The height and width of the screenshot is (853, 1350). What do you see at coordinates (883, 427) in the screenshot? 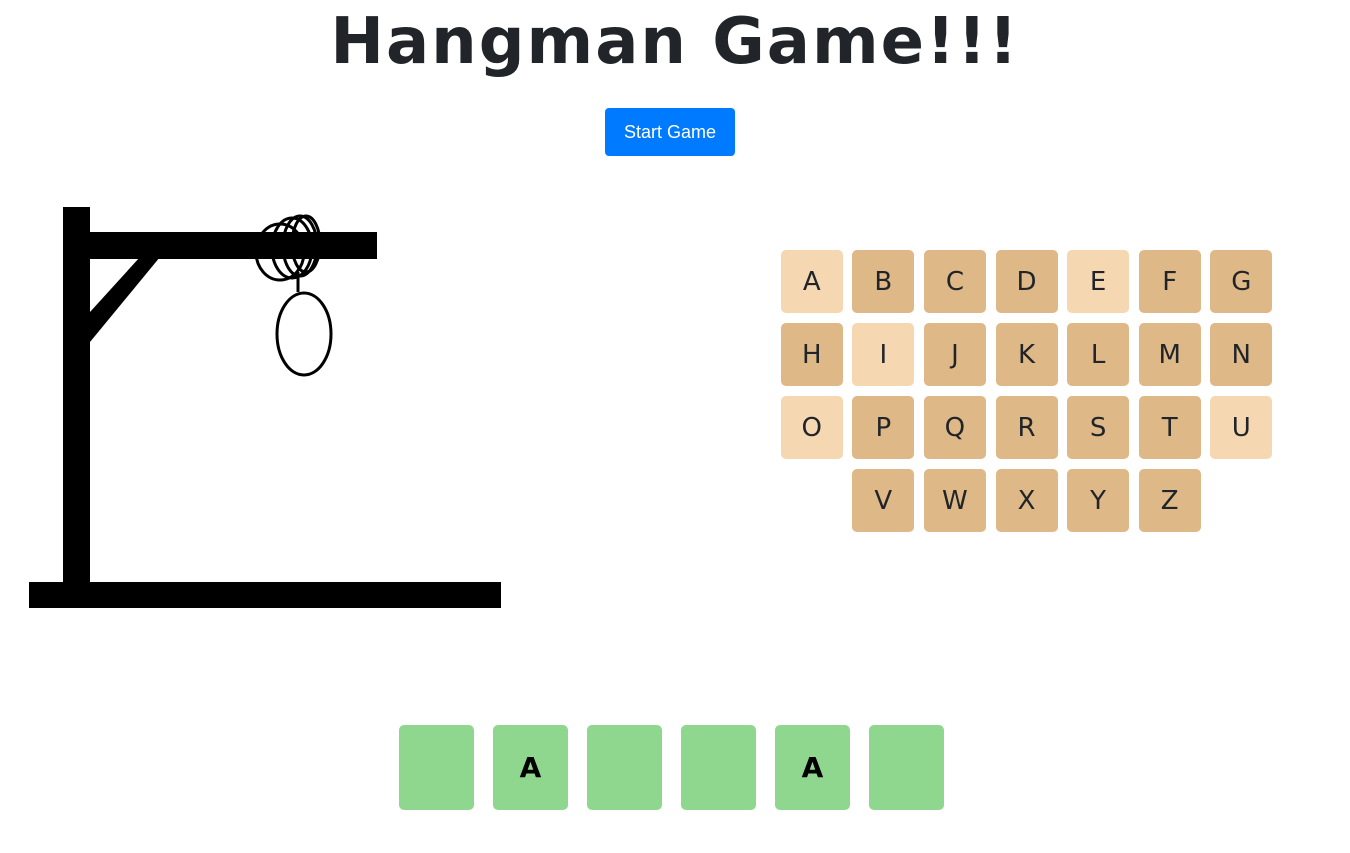
I see `letter-key-p: P` at bounding box center [883, 427].